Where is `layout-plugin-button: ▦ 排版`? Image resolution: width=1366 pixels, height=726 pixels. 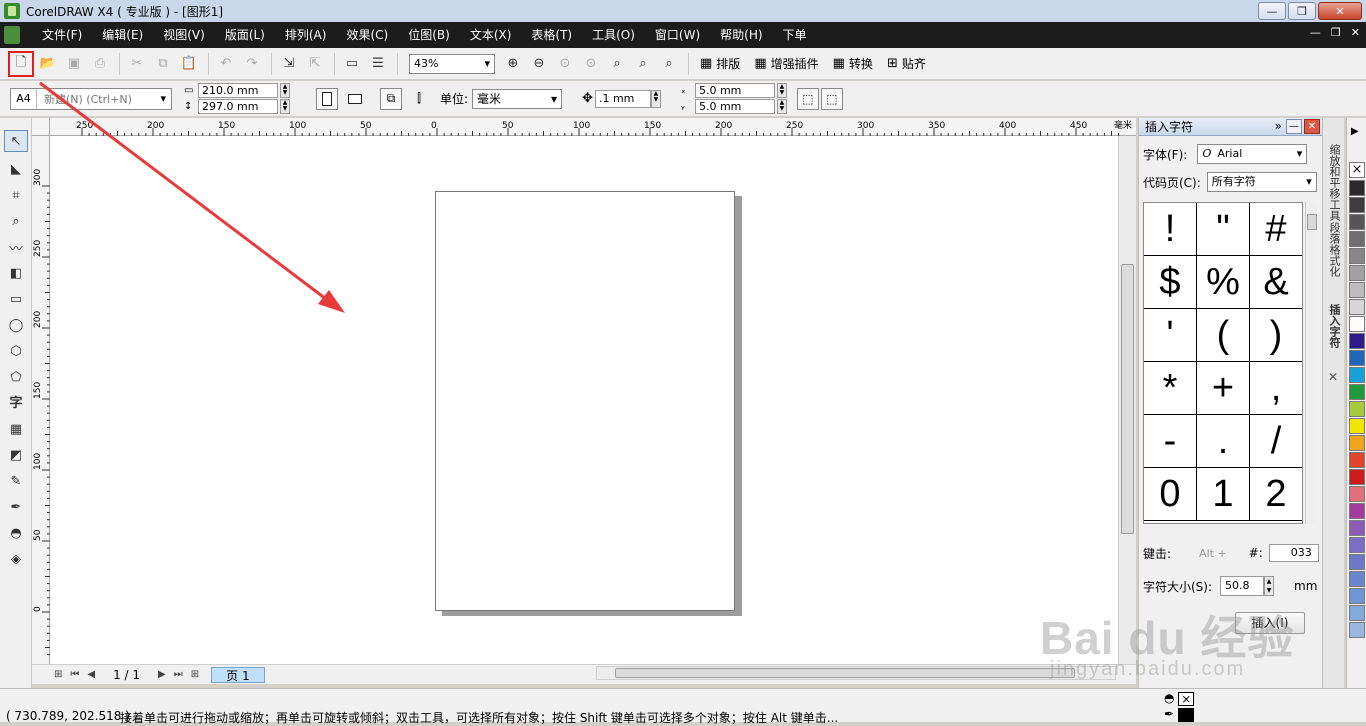
layout-plugin-button: ▦ 排版 is located at coordinates (720, 63).